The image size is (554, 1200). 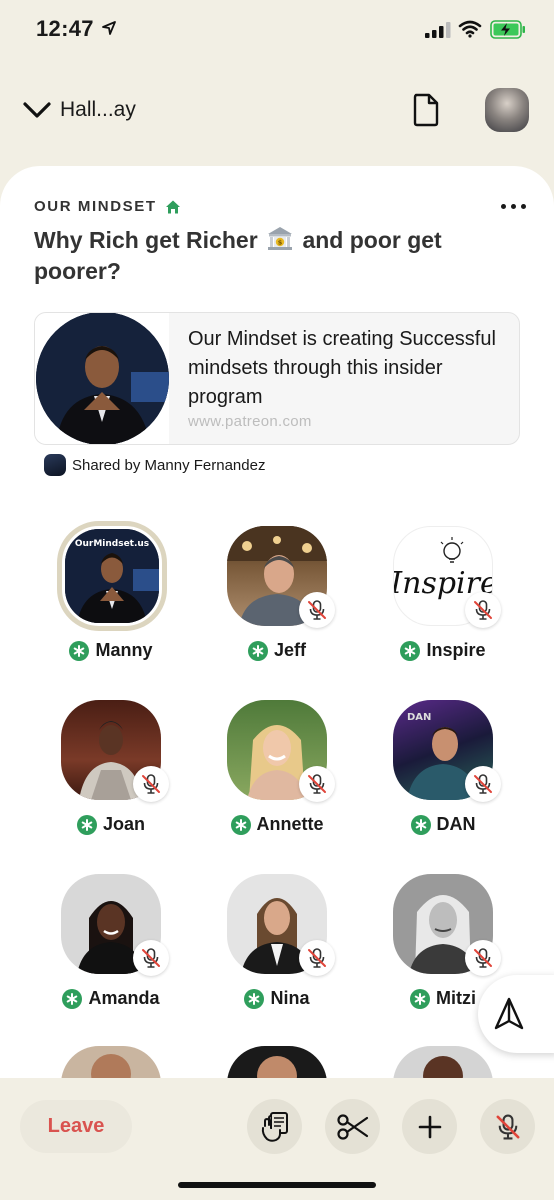 I want to click on speaker-name: Manny, so click(x=124, y=650).